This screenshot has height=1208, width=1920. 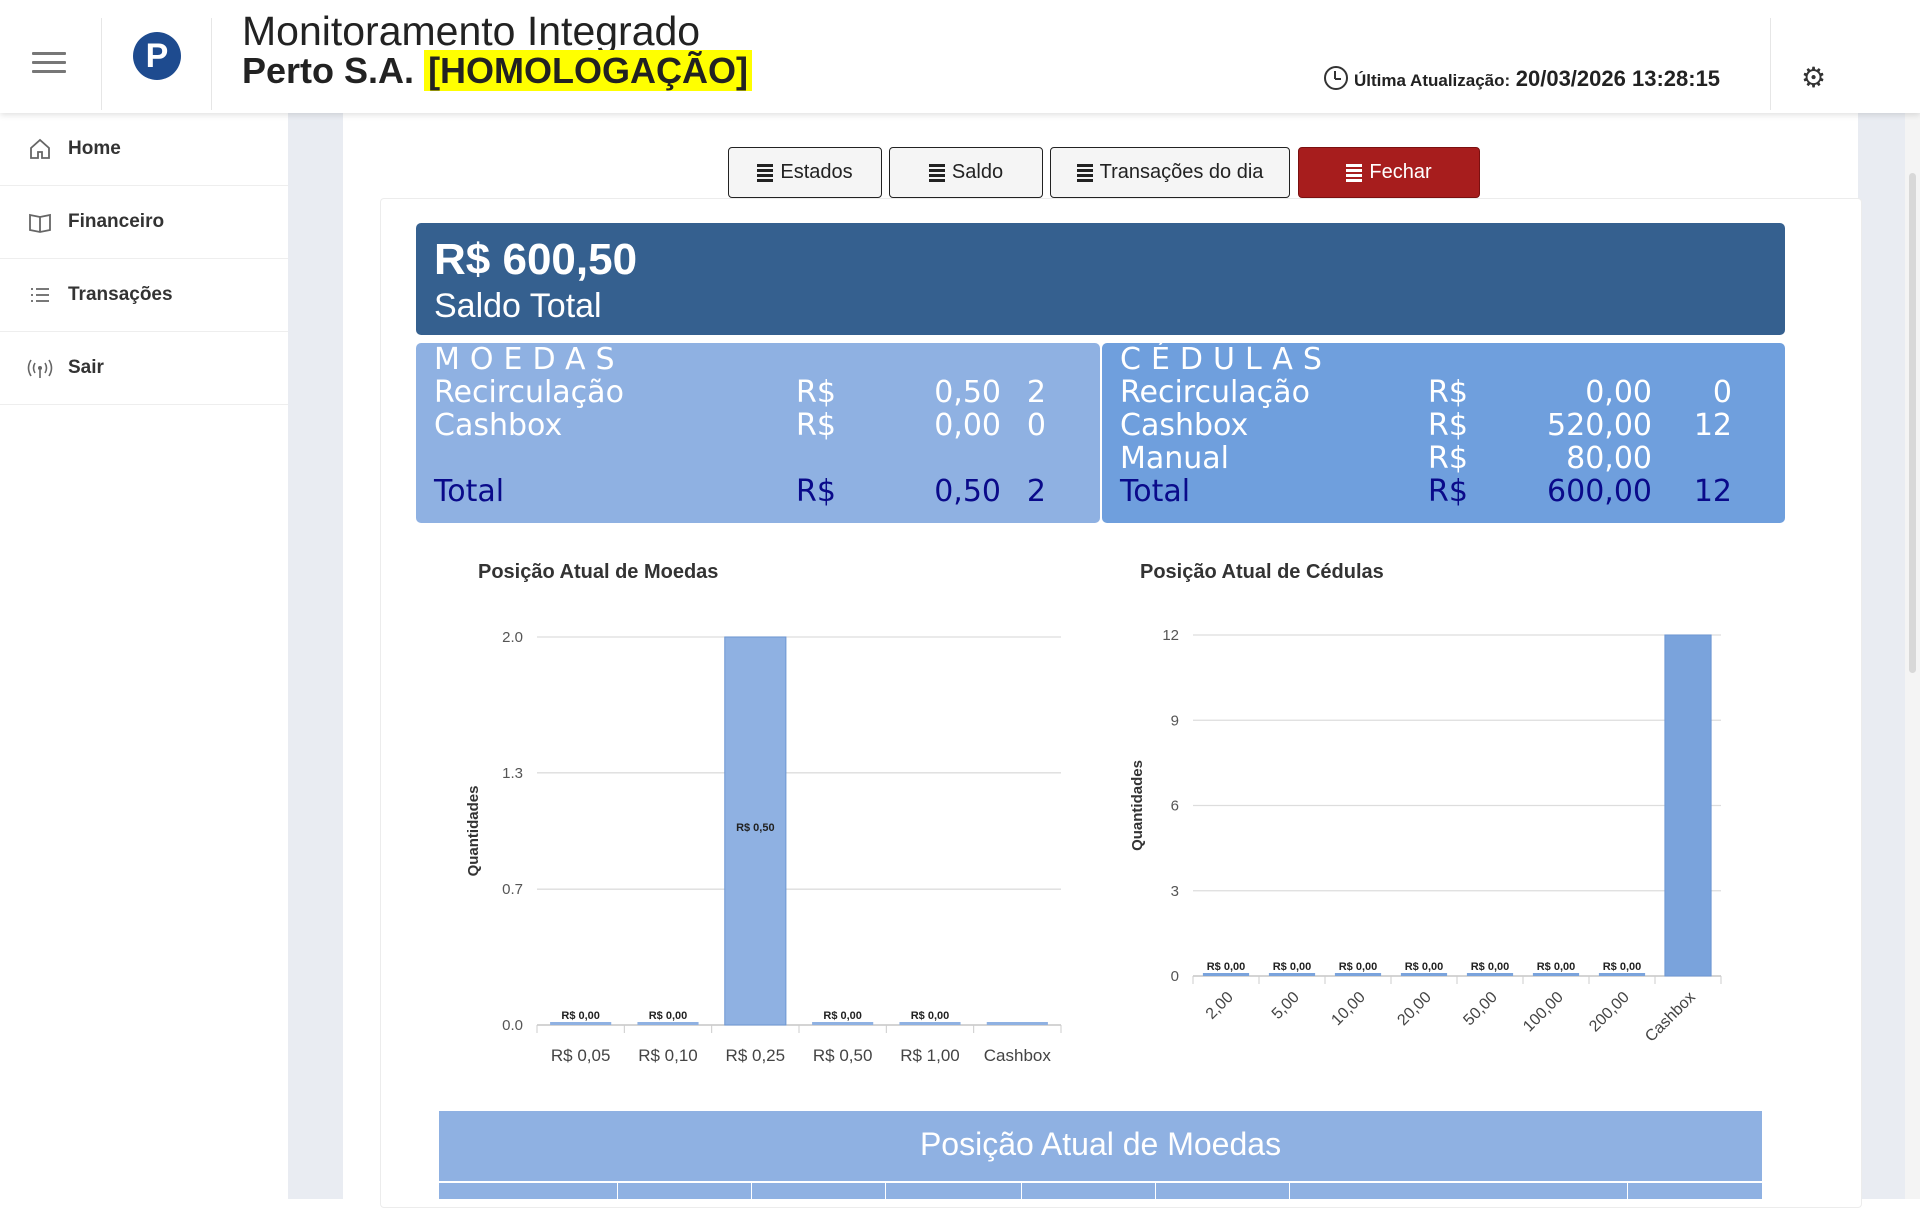 I want to click on cedulas-chart-title: Posição Atual de Cédulas, so click(x=1262, y=572).